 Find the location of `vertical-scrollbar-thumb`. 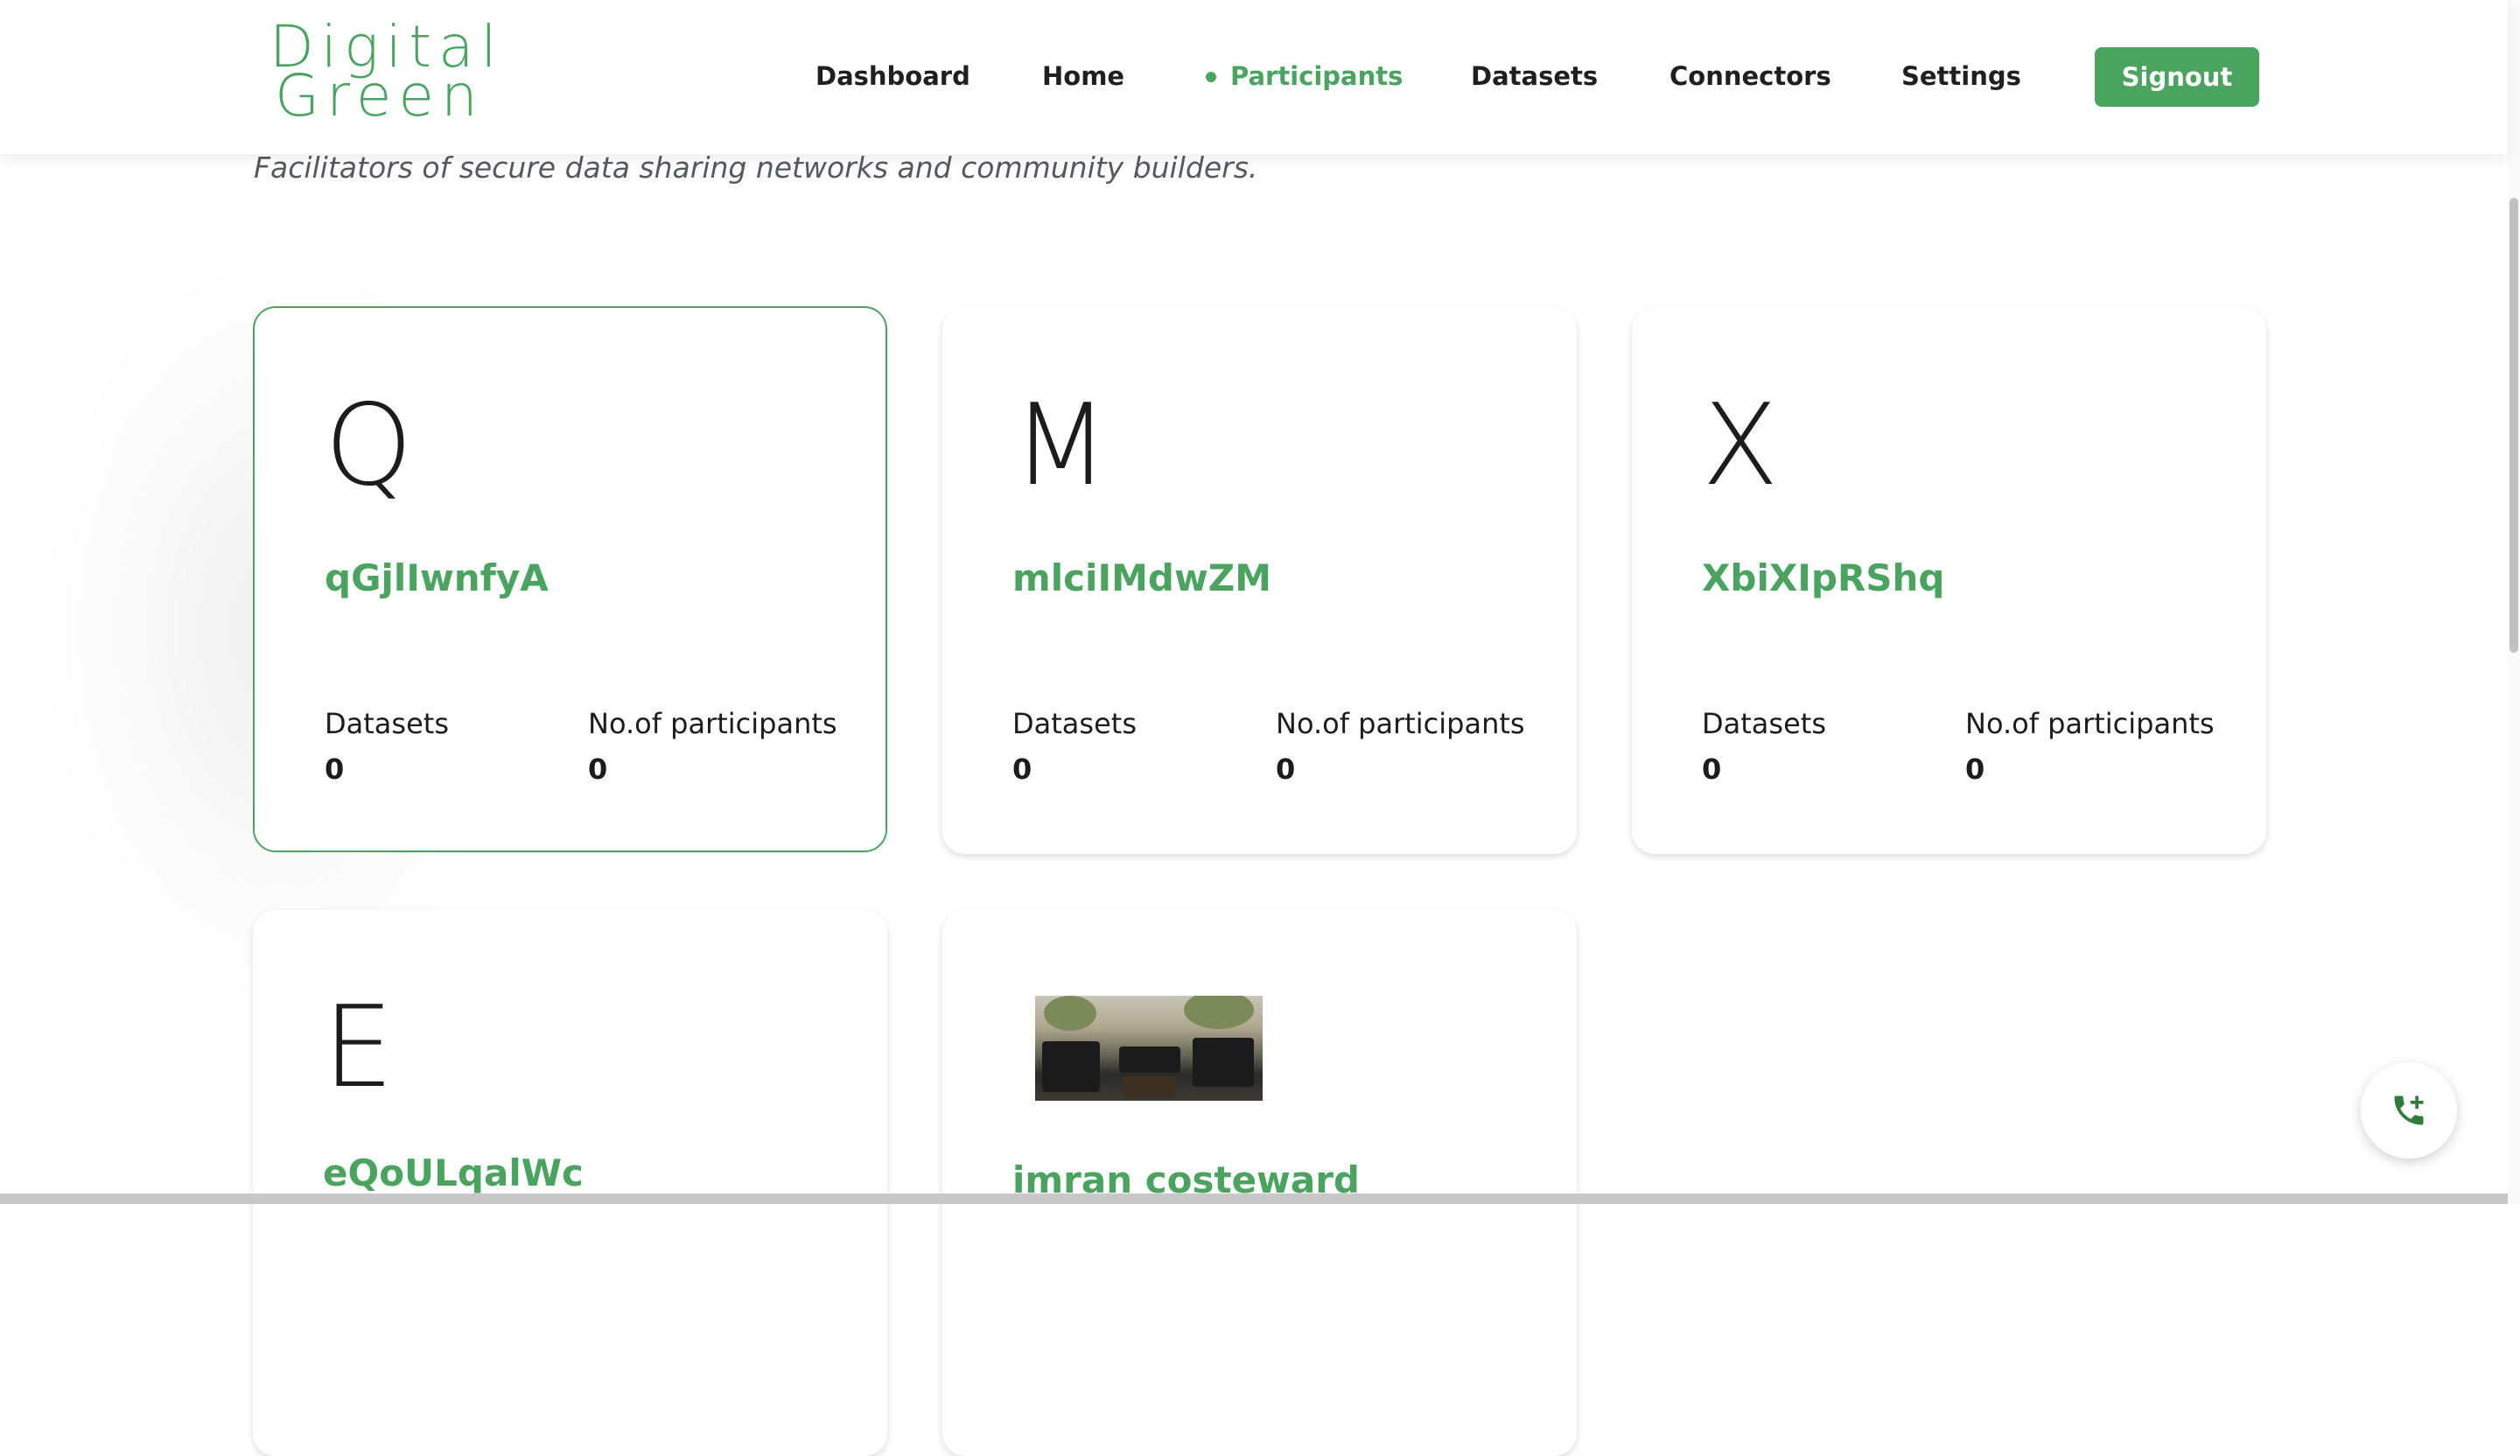

vertical-scrollbar-thumb is located at coordinates (2514, 425).